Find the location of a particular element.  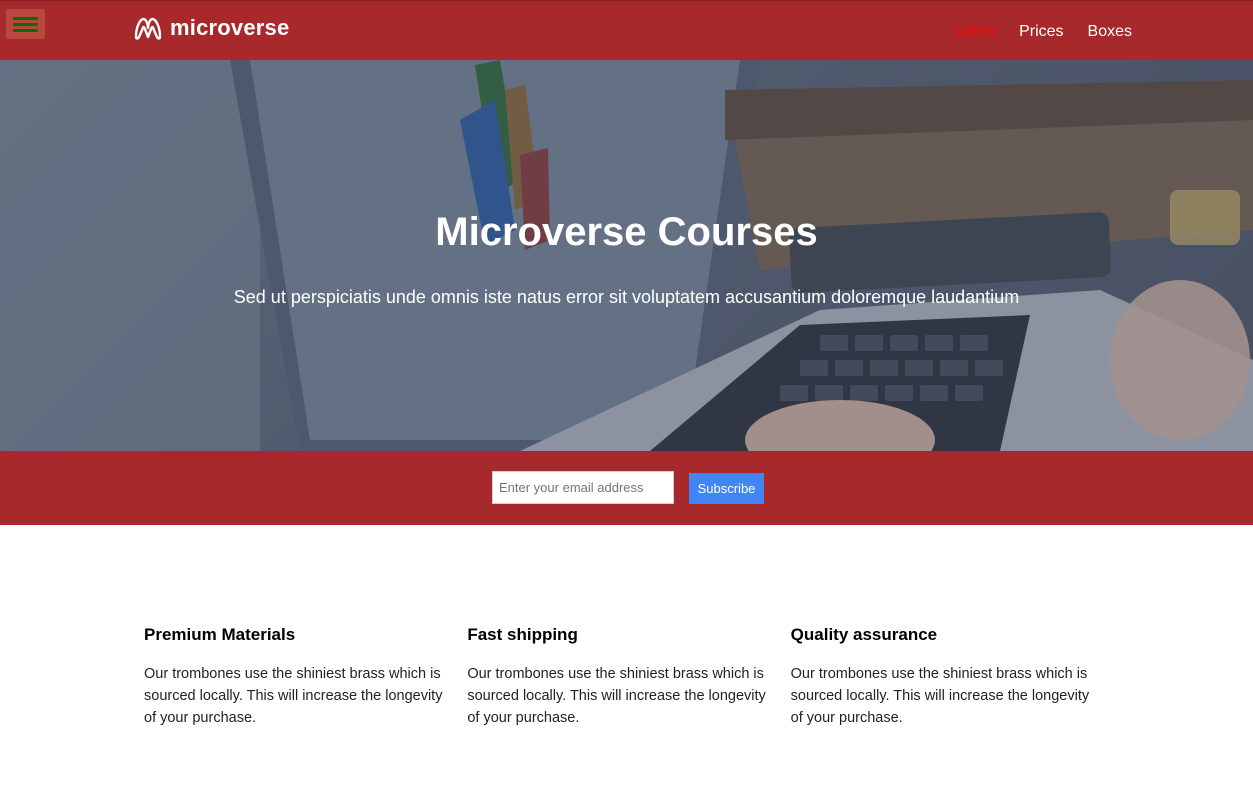

subscribe-bar: Subscribe is located at coordinates (626, 488).